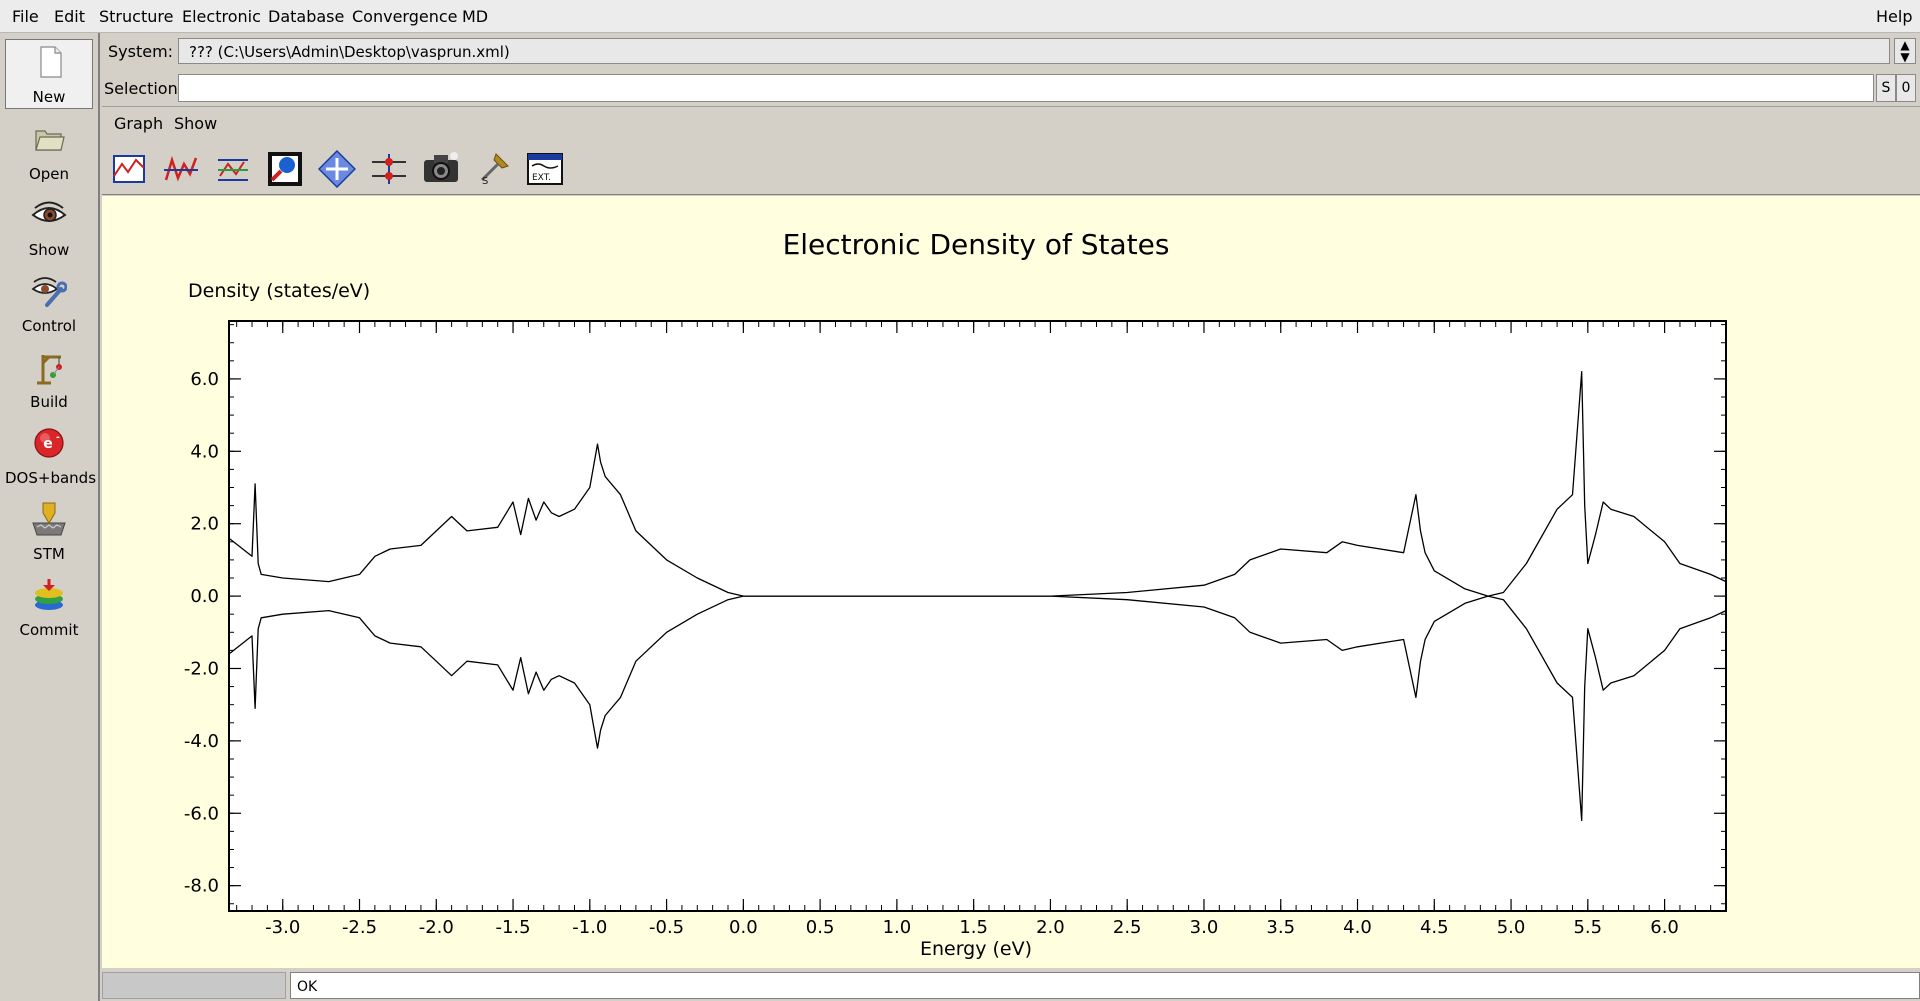 The image size is (1920, 1001). Describe the element at coordinates (436, 927) in the screenshot. I see `x-tick-label: -2.0` at that location.